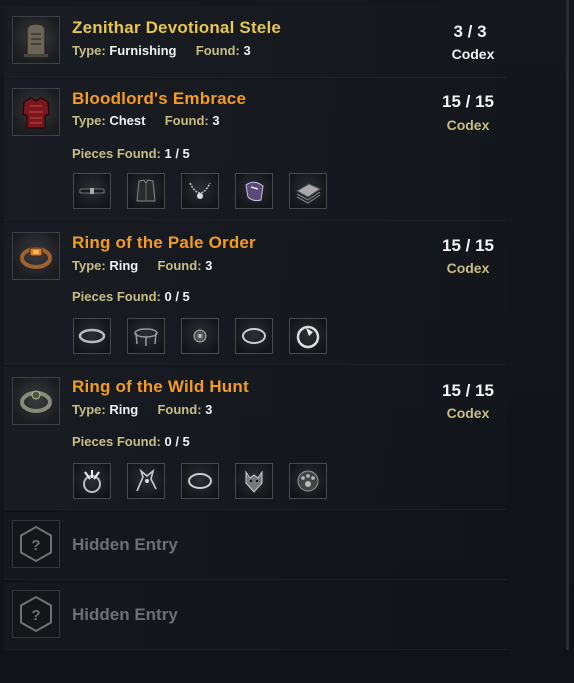 This screenshot has height=683, width=574. What do you see at coordinates (92, 191) in the screenshot?
I see `belt-icon` at bounding box center [92, 191].